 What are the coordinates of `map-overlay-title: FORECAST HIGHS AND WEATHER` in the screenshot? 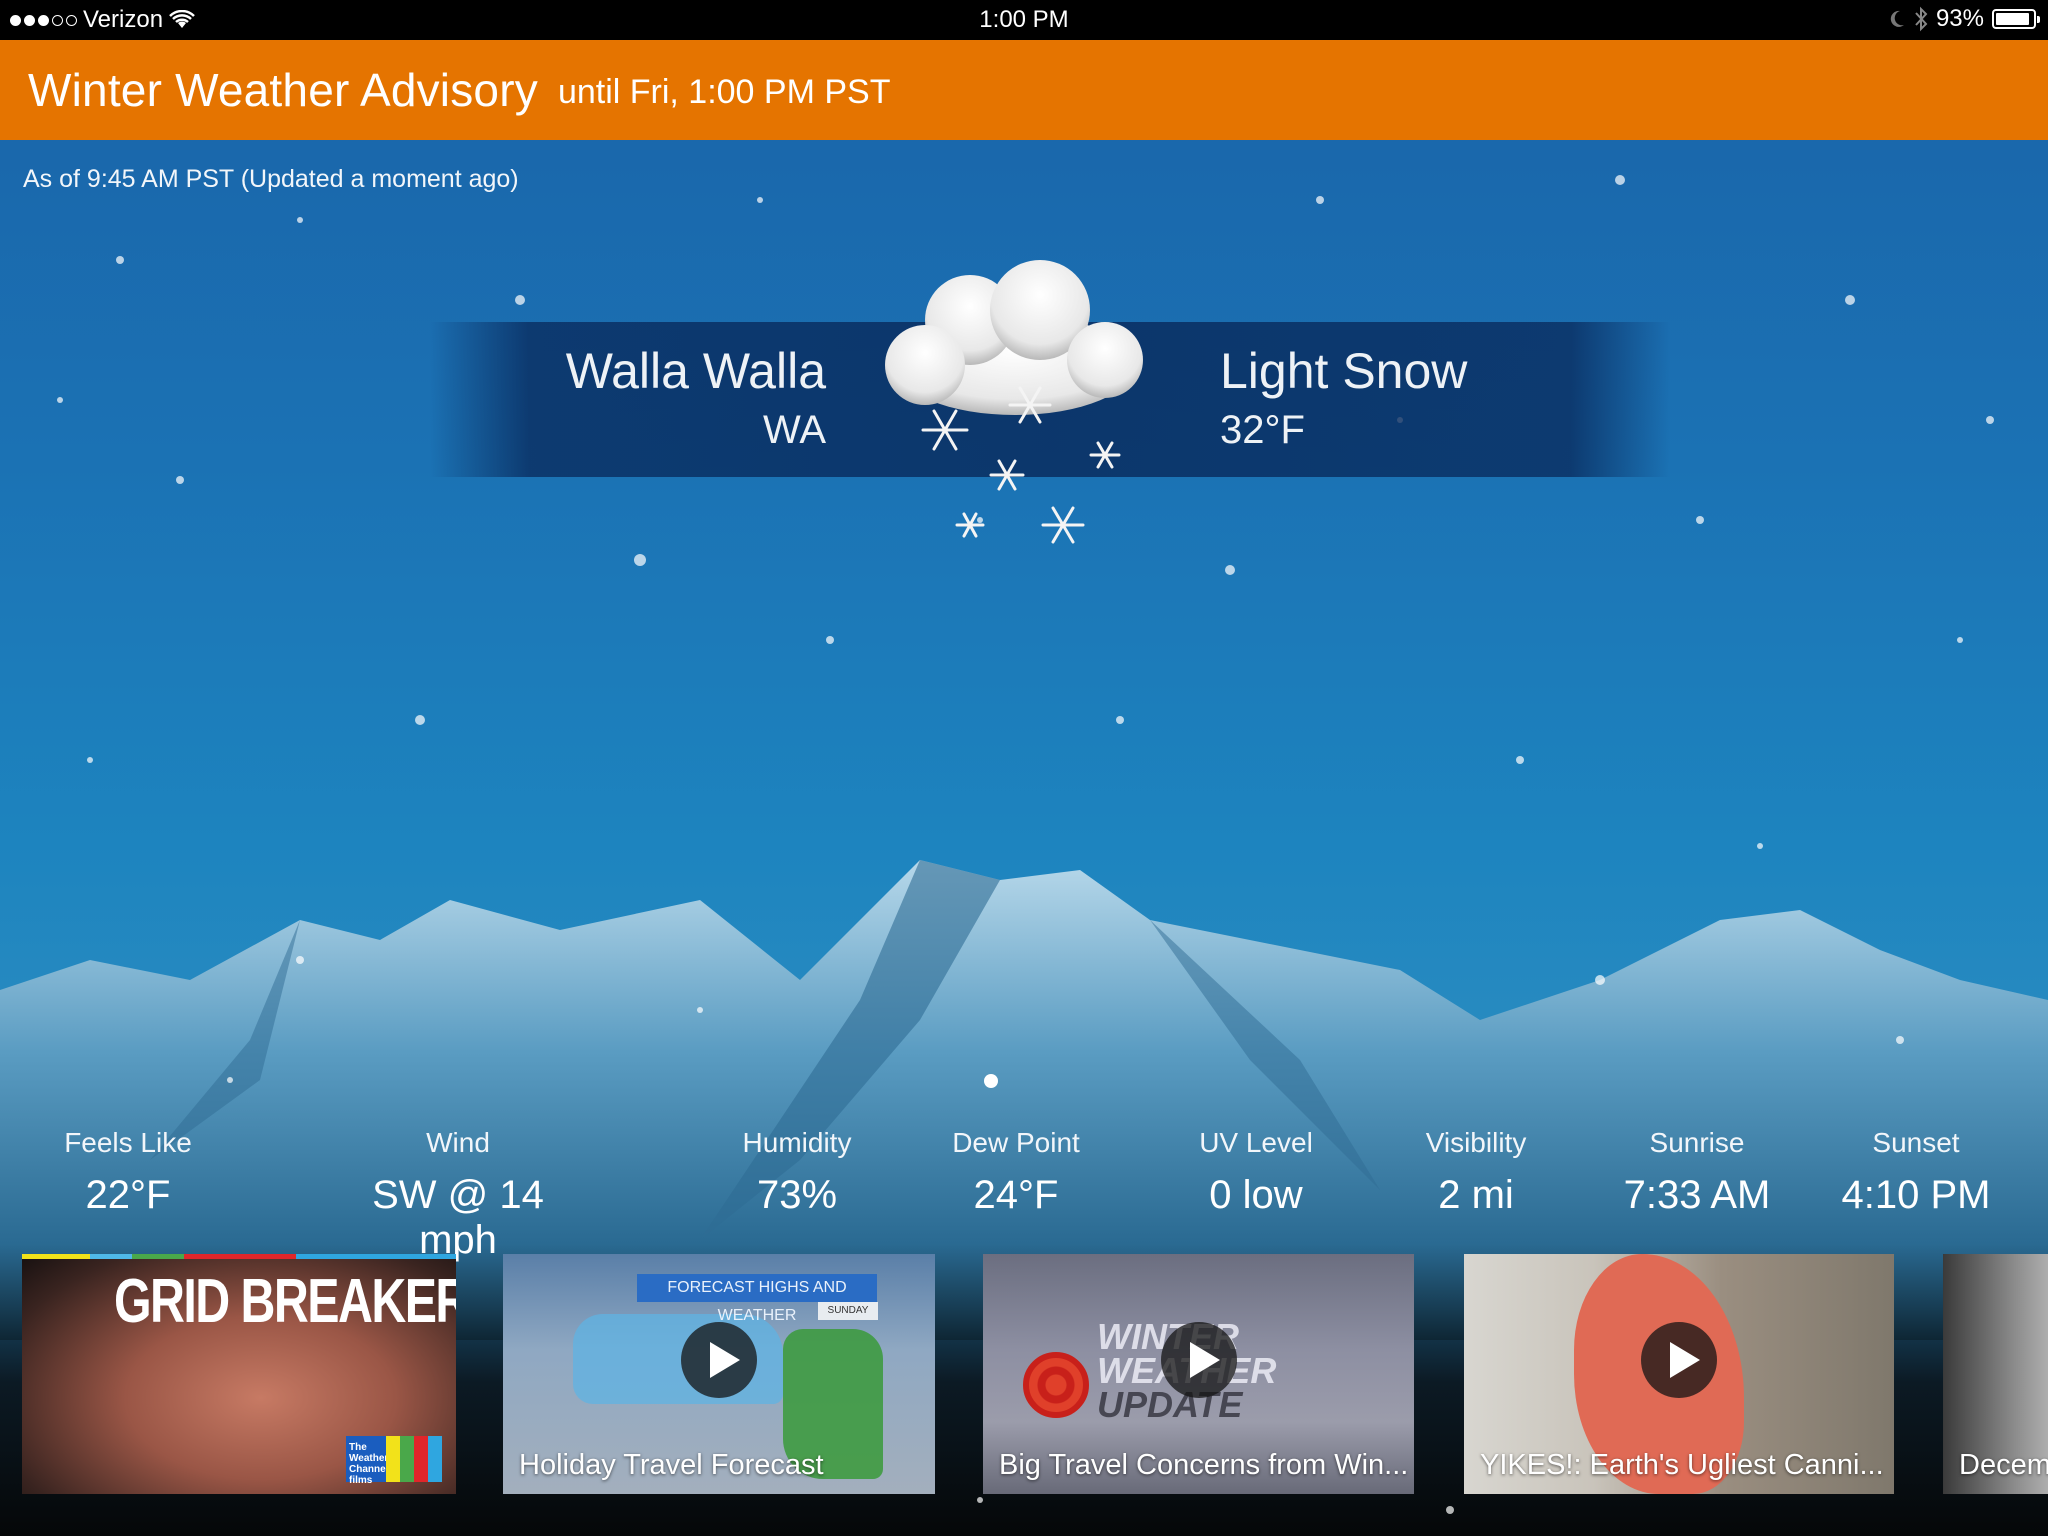 It's located at (757, 1299).